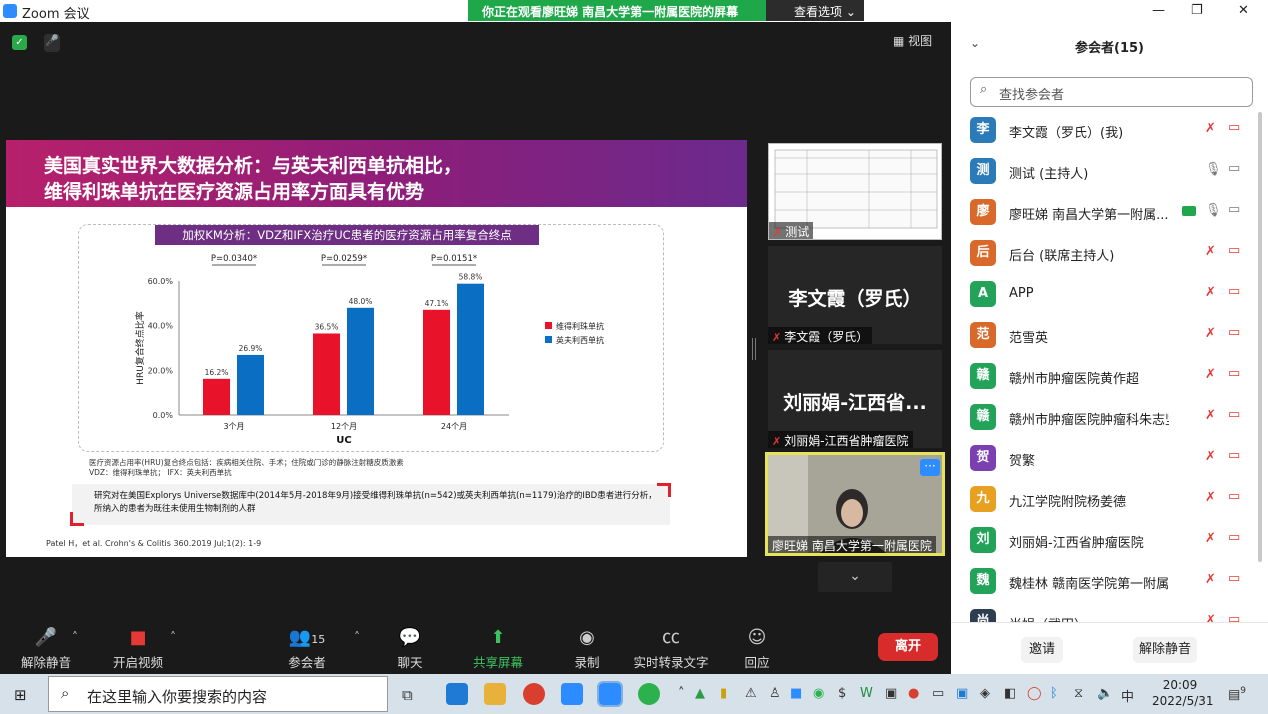 This screenshot has width=1268, height=714. Describe the element at coordinates (754, 349) in the screenshot. I see `split-handle` at that location.